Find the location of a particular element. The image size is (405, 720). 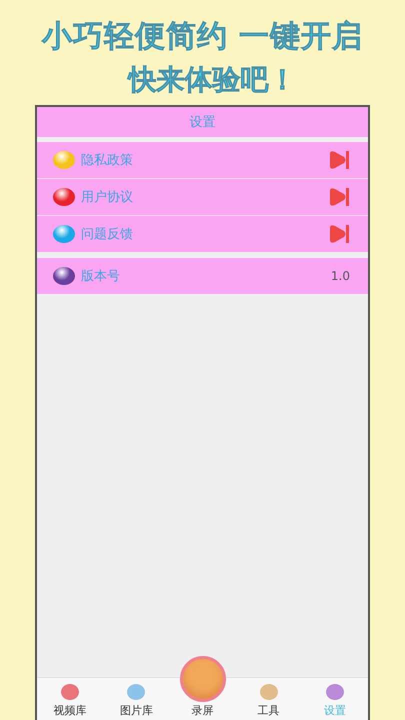

tab-item: 图片库 is located at coordinates (136, 701).